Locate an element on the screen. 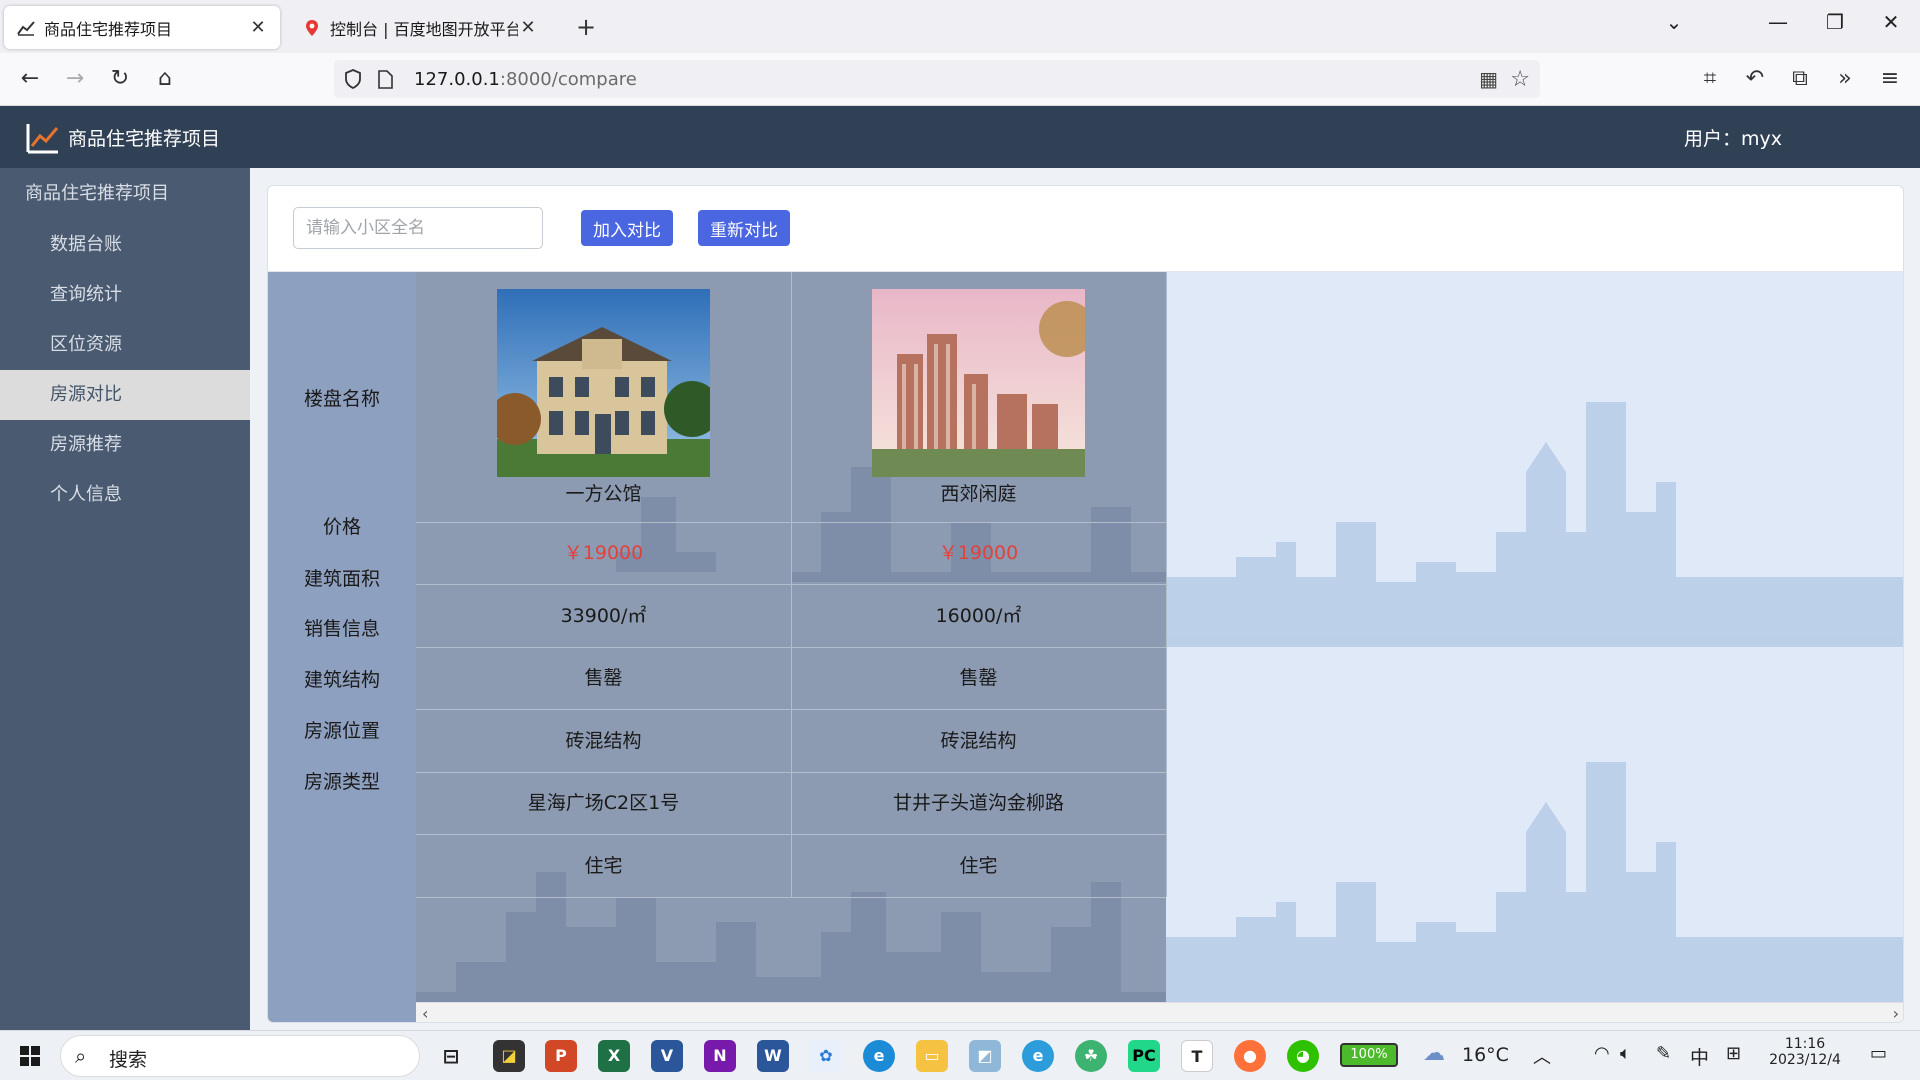 This screenshot has width=1920, height=1080. horizontal-scrollbar: ‹ › is located at coordinates (1159, 1012).